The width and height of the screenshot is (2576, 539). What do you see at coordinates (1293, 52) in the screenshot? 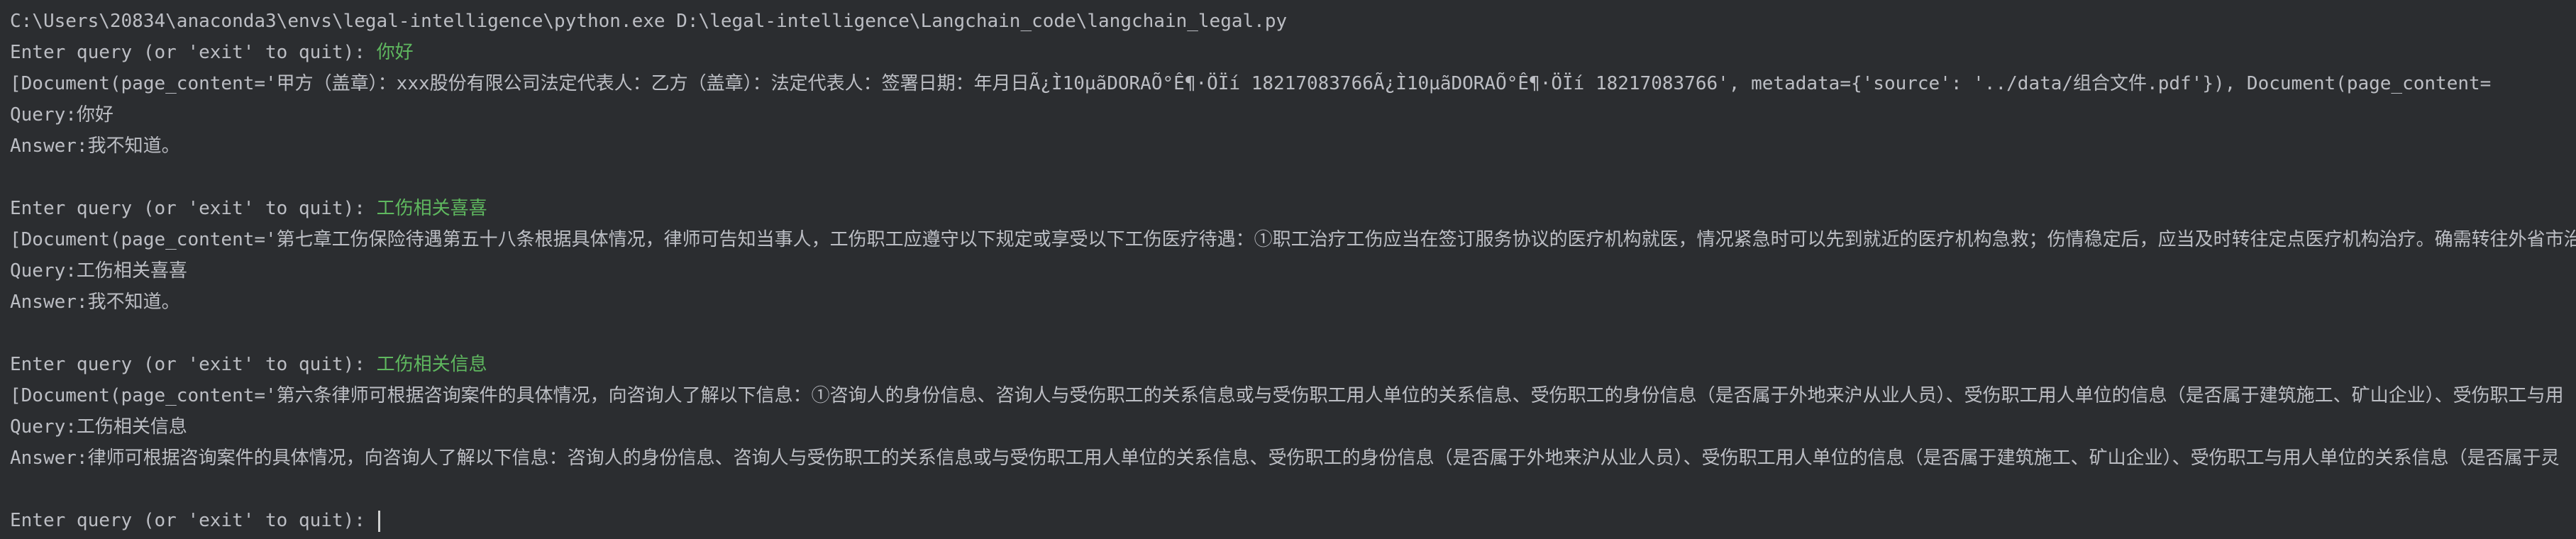
I see `prompt-line: Enter query (or 'exit' to quit): 你好` at bounding box center [1293, 52].